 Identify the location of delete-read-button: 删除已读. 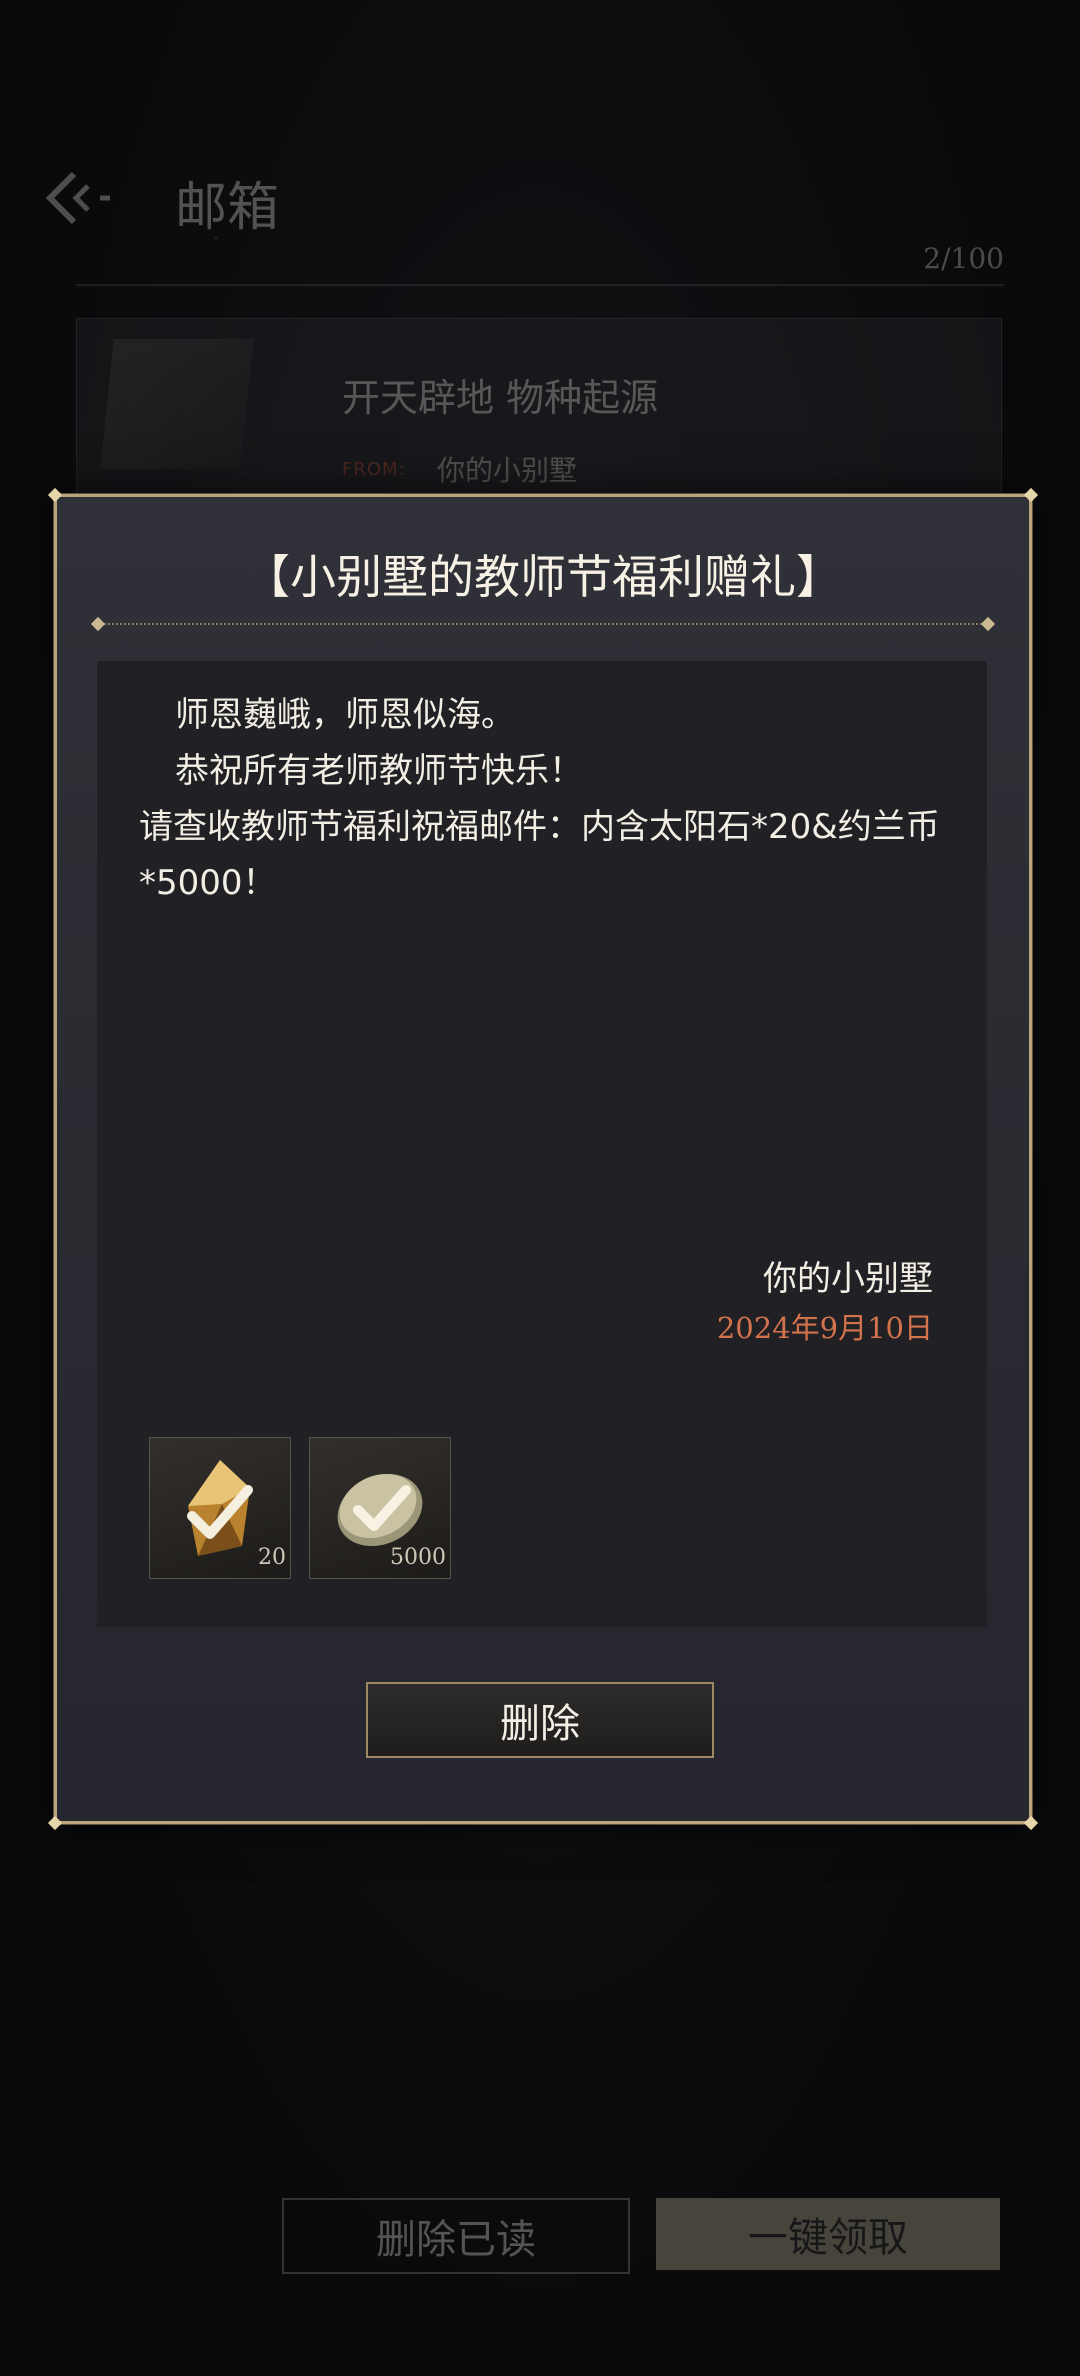
(456, 2236).